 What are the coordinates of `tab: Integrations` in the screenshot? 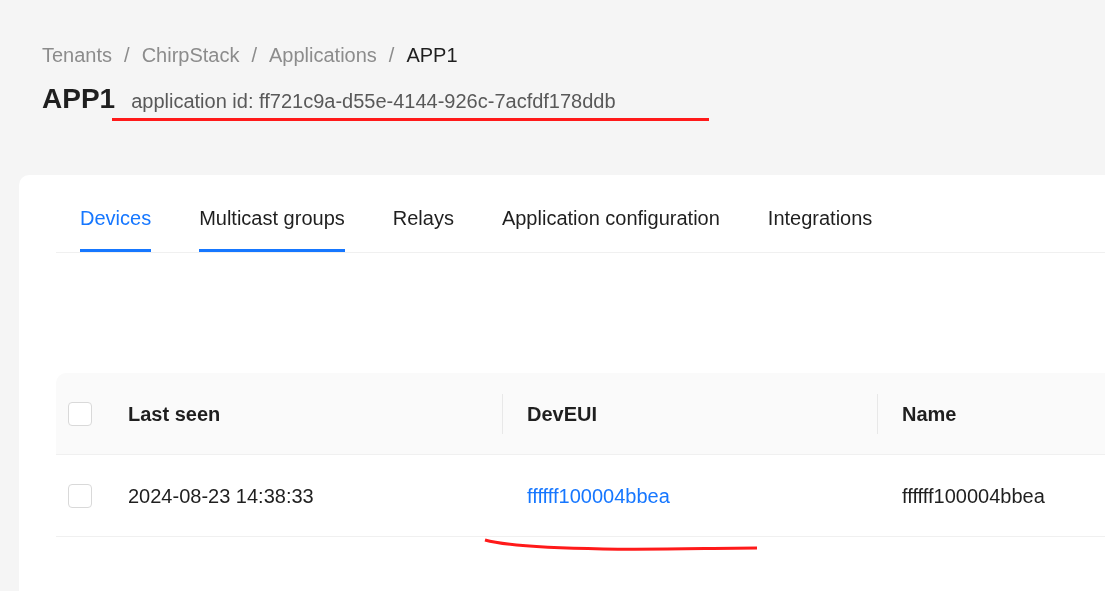 It's located at (820, 217).